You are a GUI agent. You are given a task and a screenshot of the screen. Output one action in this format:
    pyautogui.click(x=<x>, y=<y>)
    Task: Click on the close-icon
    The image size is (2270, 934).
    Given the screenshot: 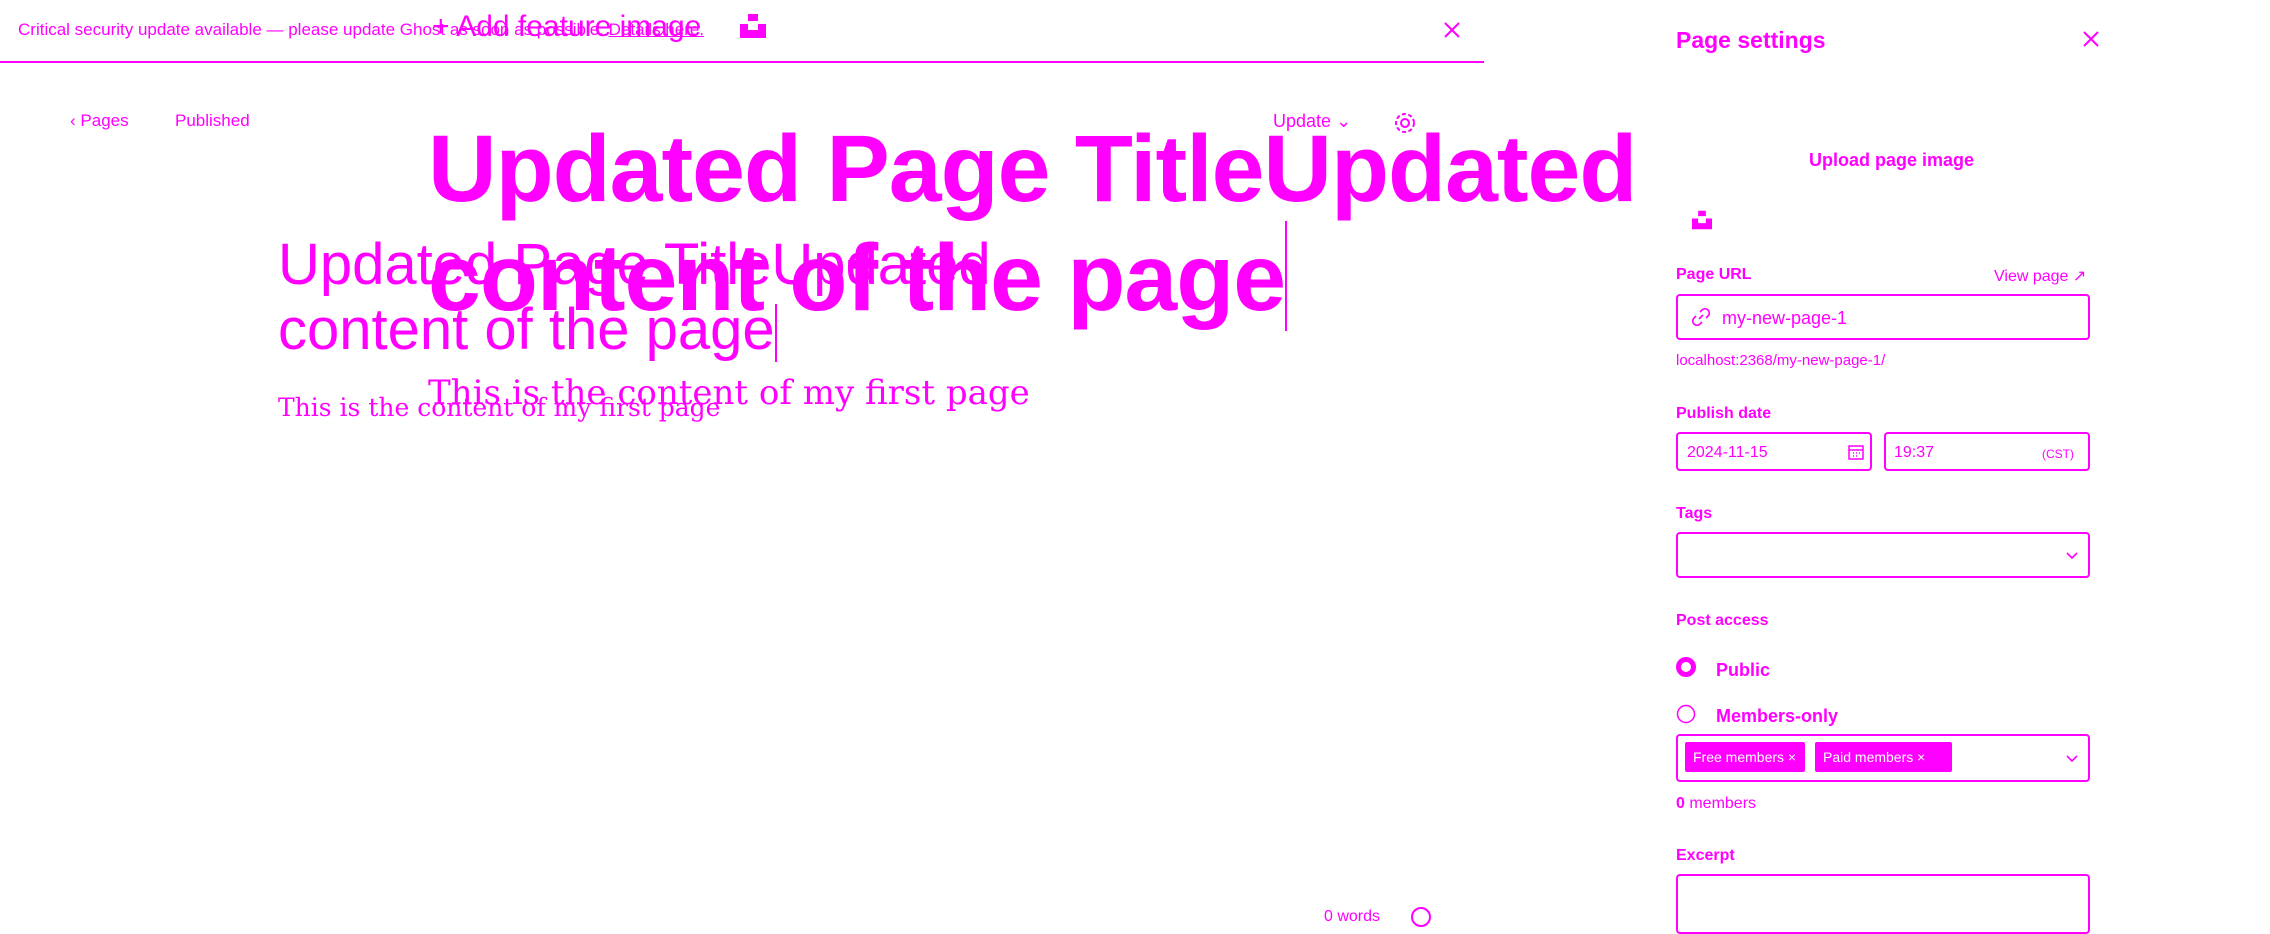 What is the action you would take?
    pyautogui.click(x=2091, y=39)
    